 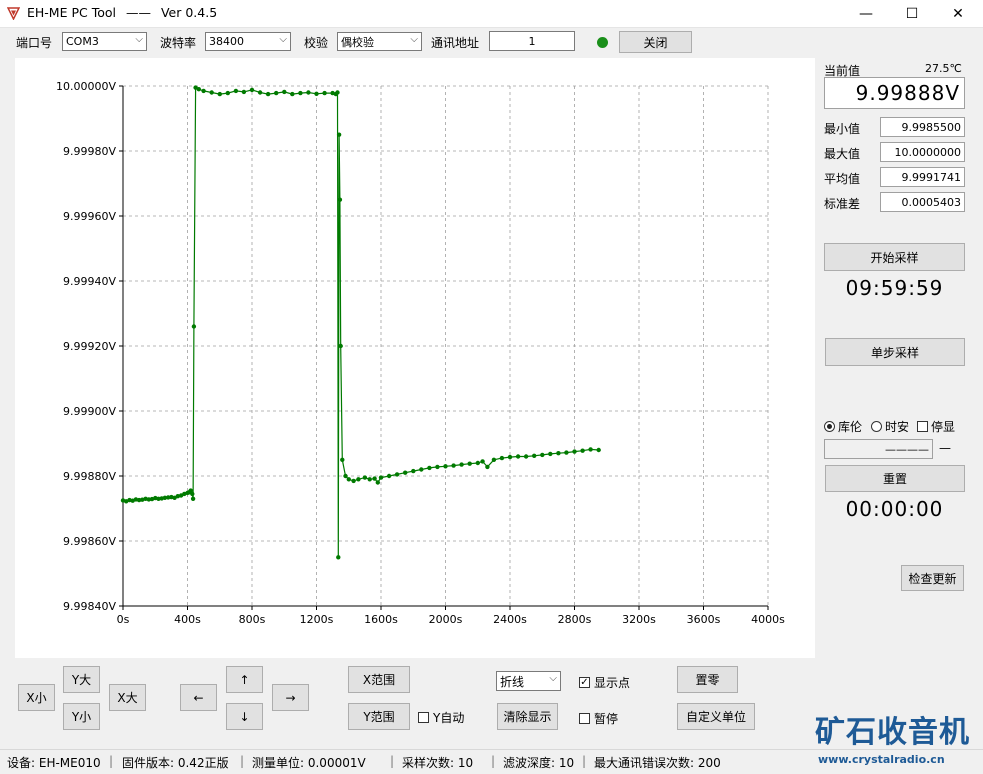 I want to click on x-tick-label: 3200s, so click(x=639, y=619).